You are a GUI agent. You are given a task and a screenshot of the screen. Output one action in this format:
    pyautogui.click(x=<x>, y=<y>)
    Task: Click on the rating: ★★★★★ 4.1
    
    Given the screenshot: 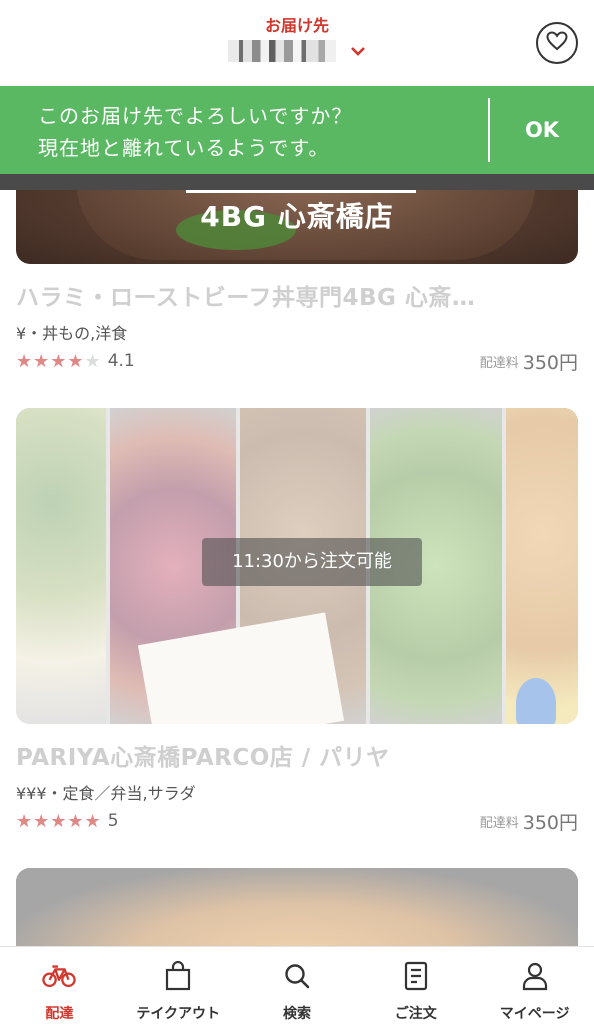 What is the action you would take?
    pyautogui.click(x=75, y=361)
    